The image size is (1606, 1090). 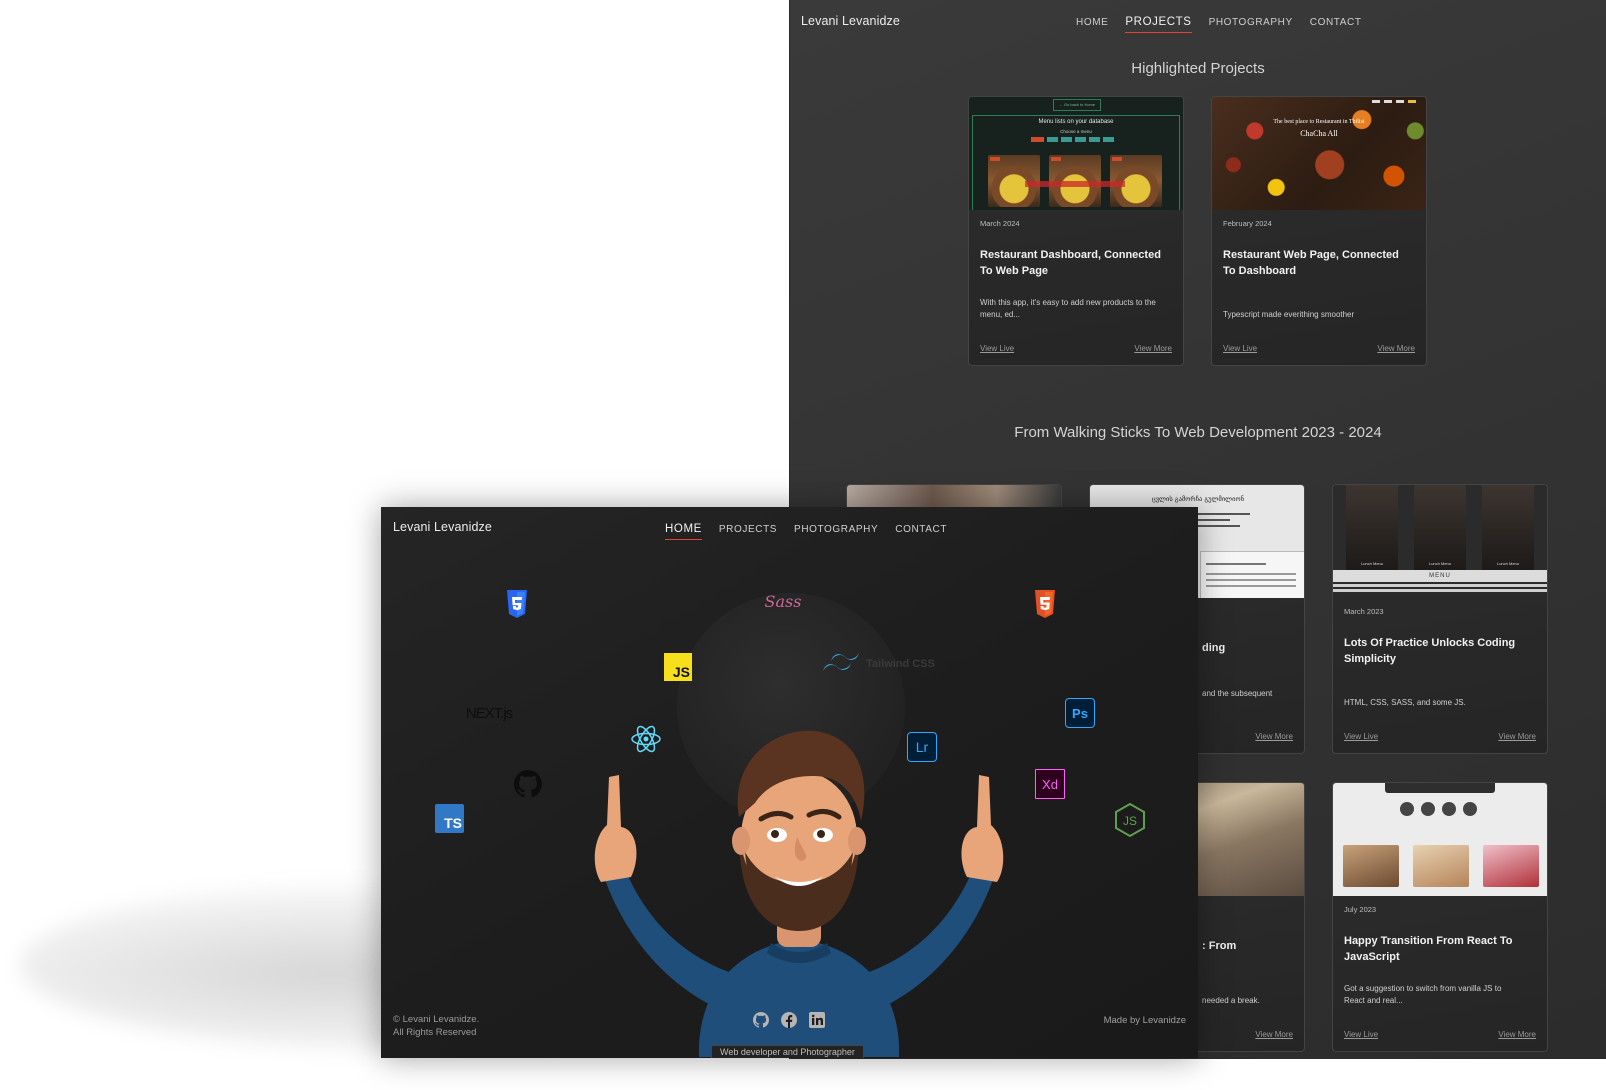 What do you see at coordinates (435, 1032) in the screenshot?
I see `copyright-line2: All Rights Reserved` at bounding box center [435, 1032].